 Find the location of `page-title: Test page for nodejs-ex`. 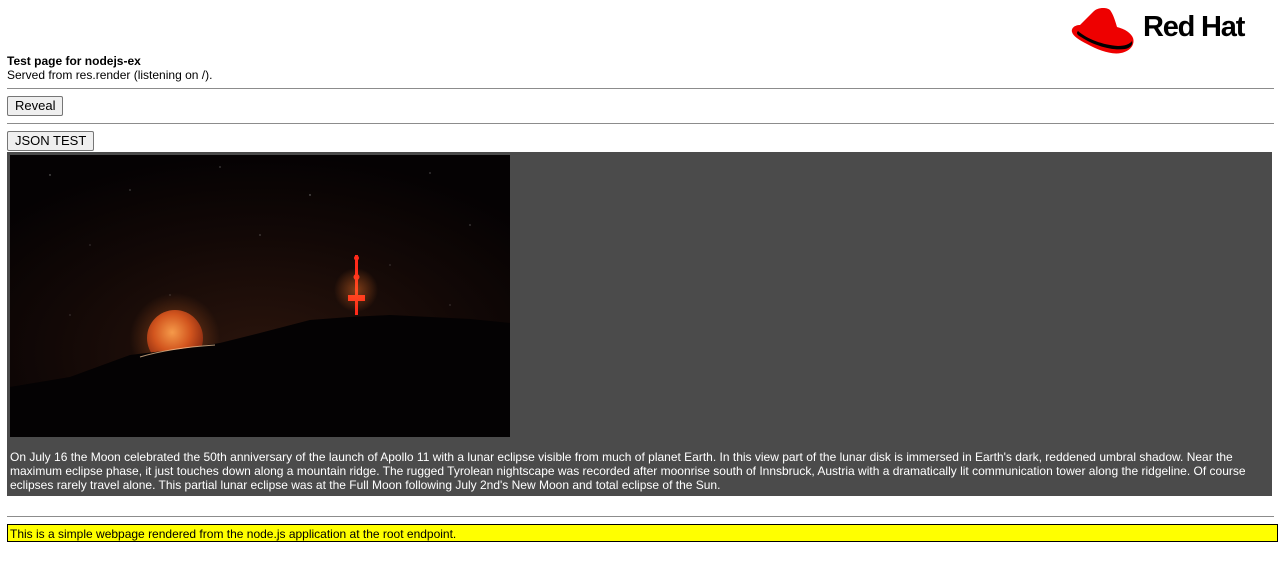

page-title: Test page for nodejs-ex is located at coordinates (74, 61).